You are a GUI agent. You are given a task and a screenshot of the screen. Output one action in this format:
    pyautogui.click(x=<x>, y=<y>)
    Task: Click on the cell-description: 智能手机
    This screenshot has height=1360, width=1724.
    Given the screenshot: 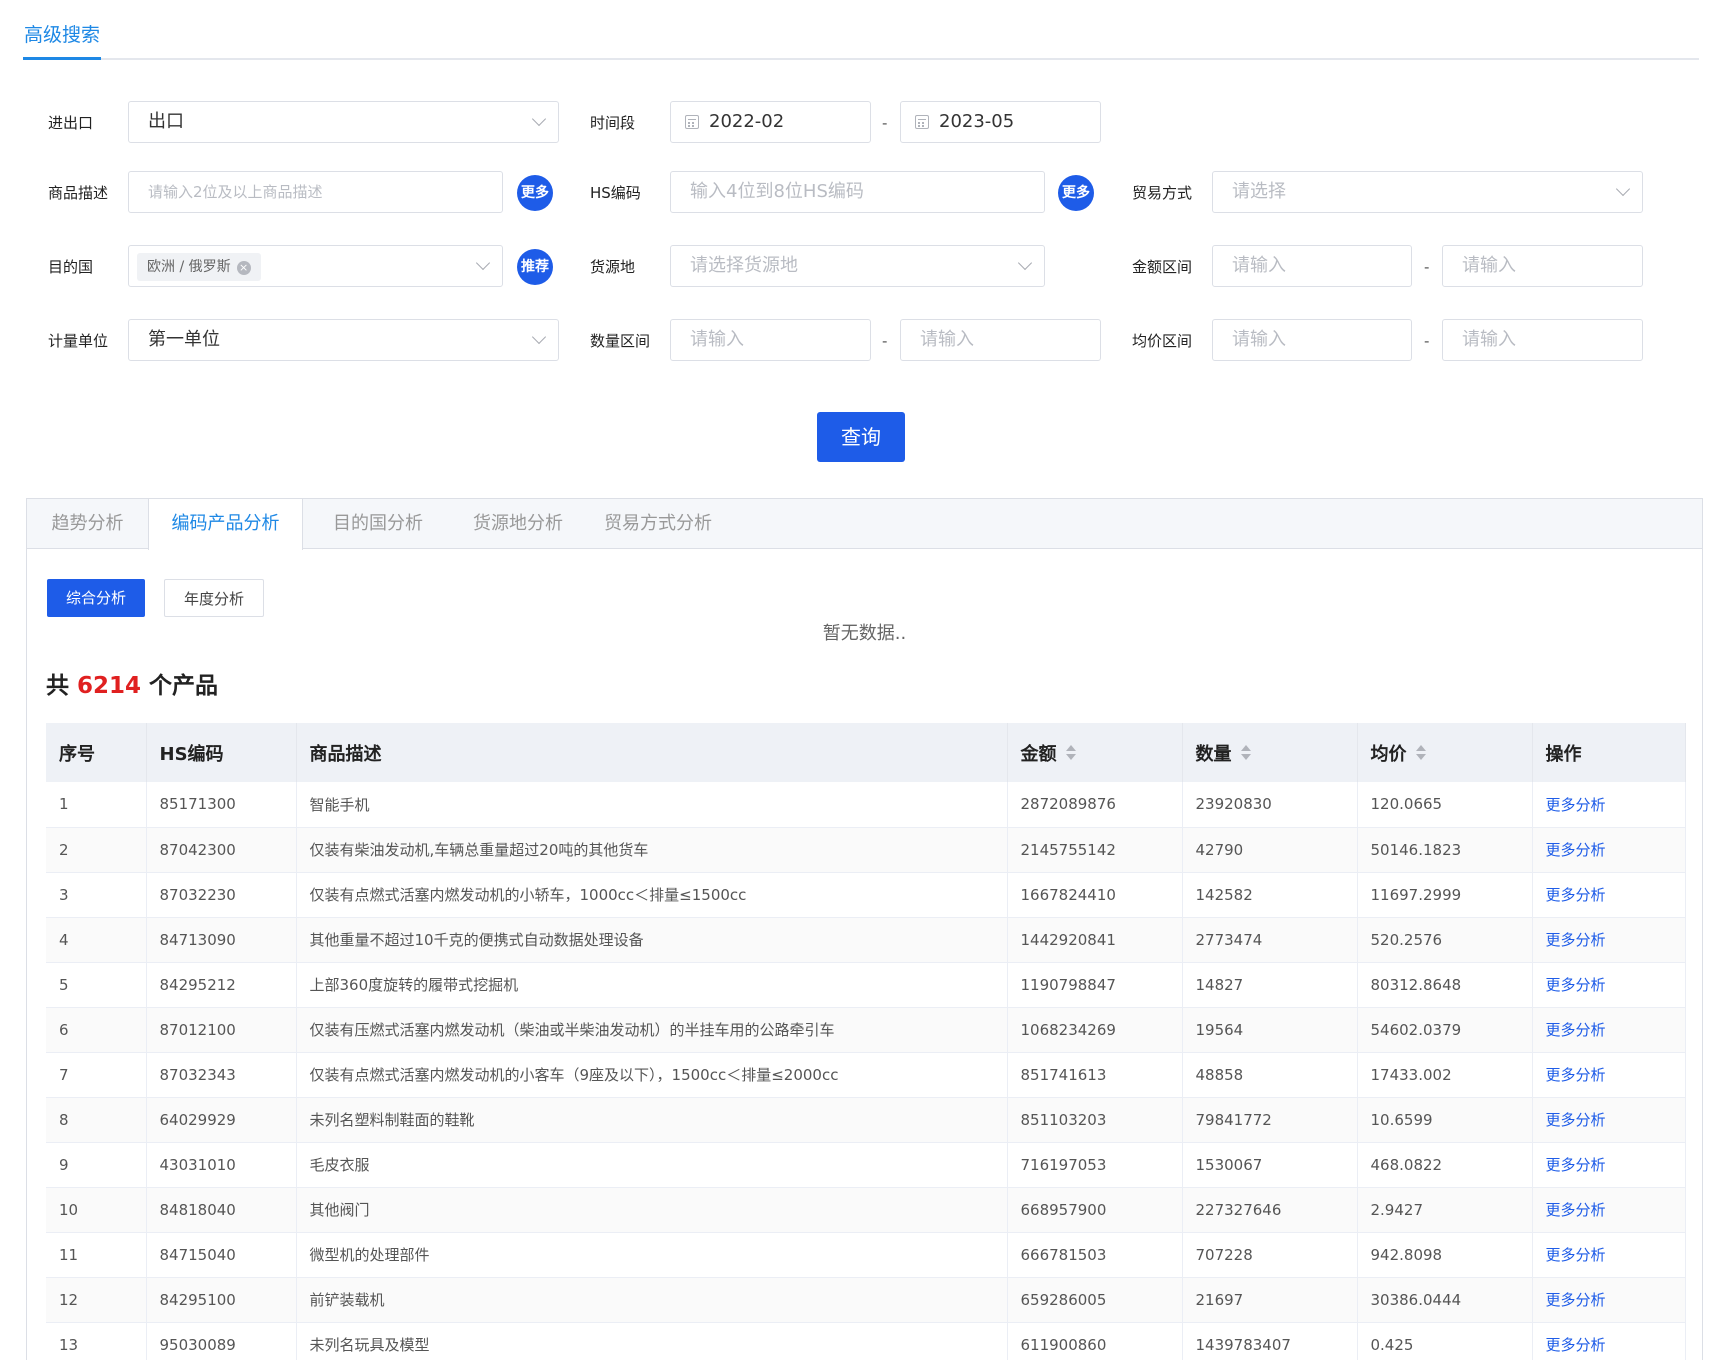 What is the action you would take?
    pyautogui.click(x=652, y=805)
    